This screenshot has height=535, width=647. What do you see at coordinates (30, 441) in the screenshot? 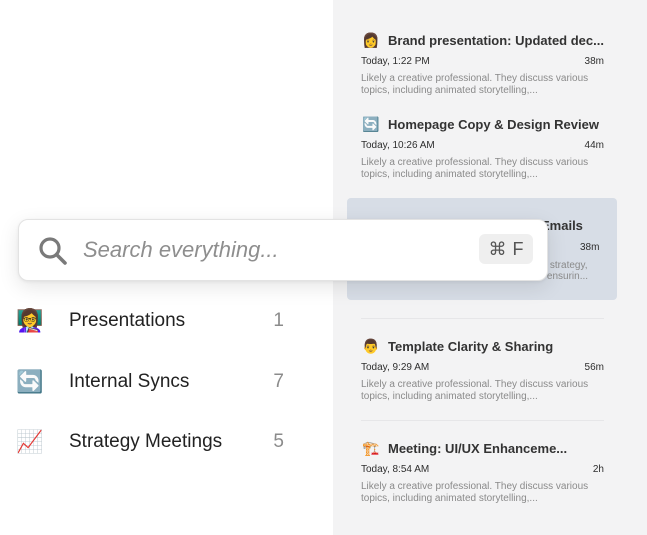
I see `trend-chart-icon: 📈` at bounding box center [30, 441].